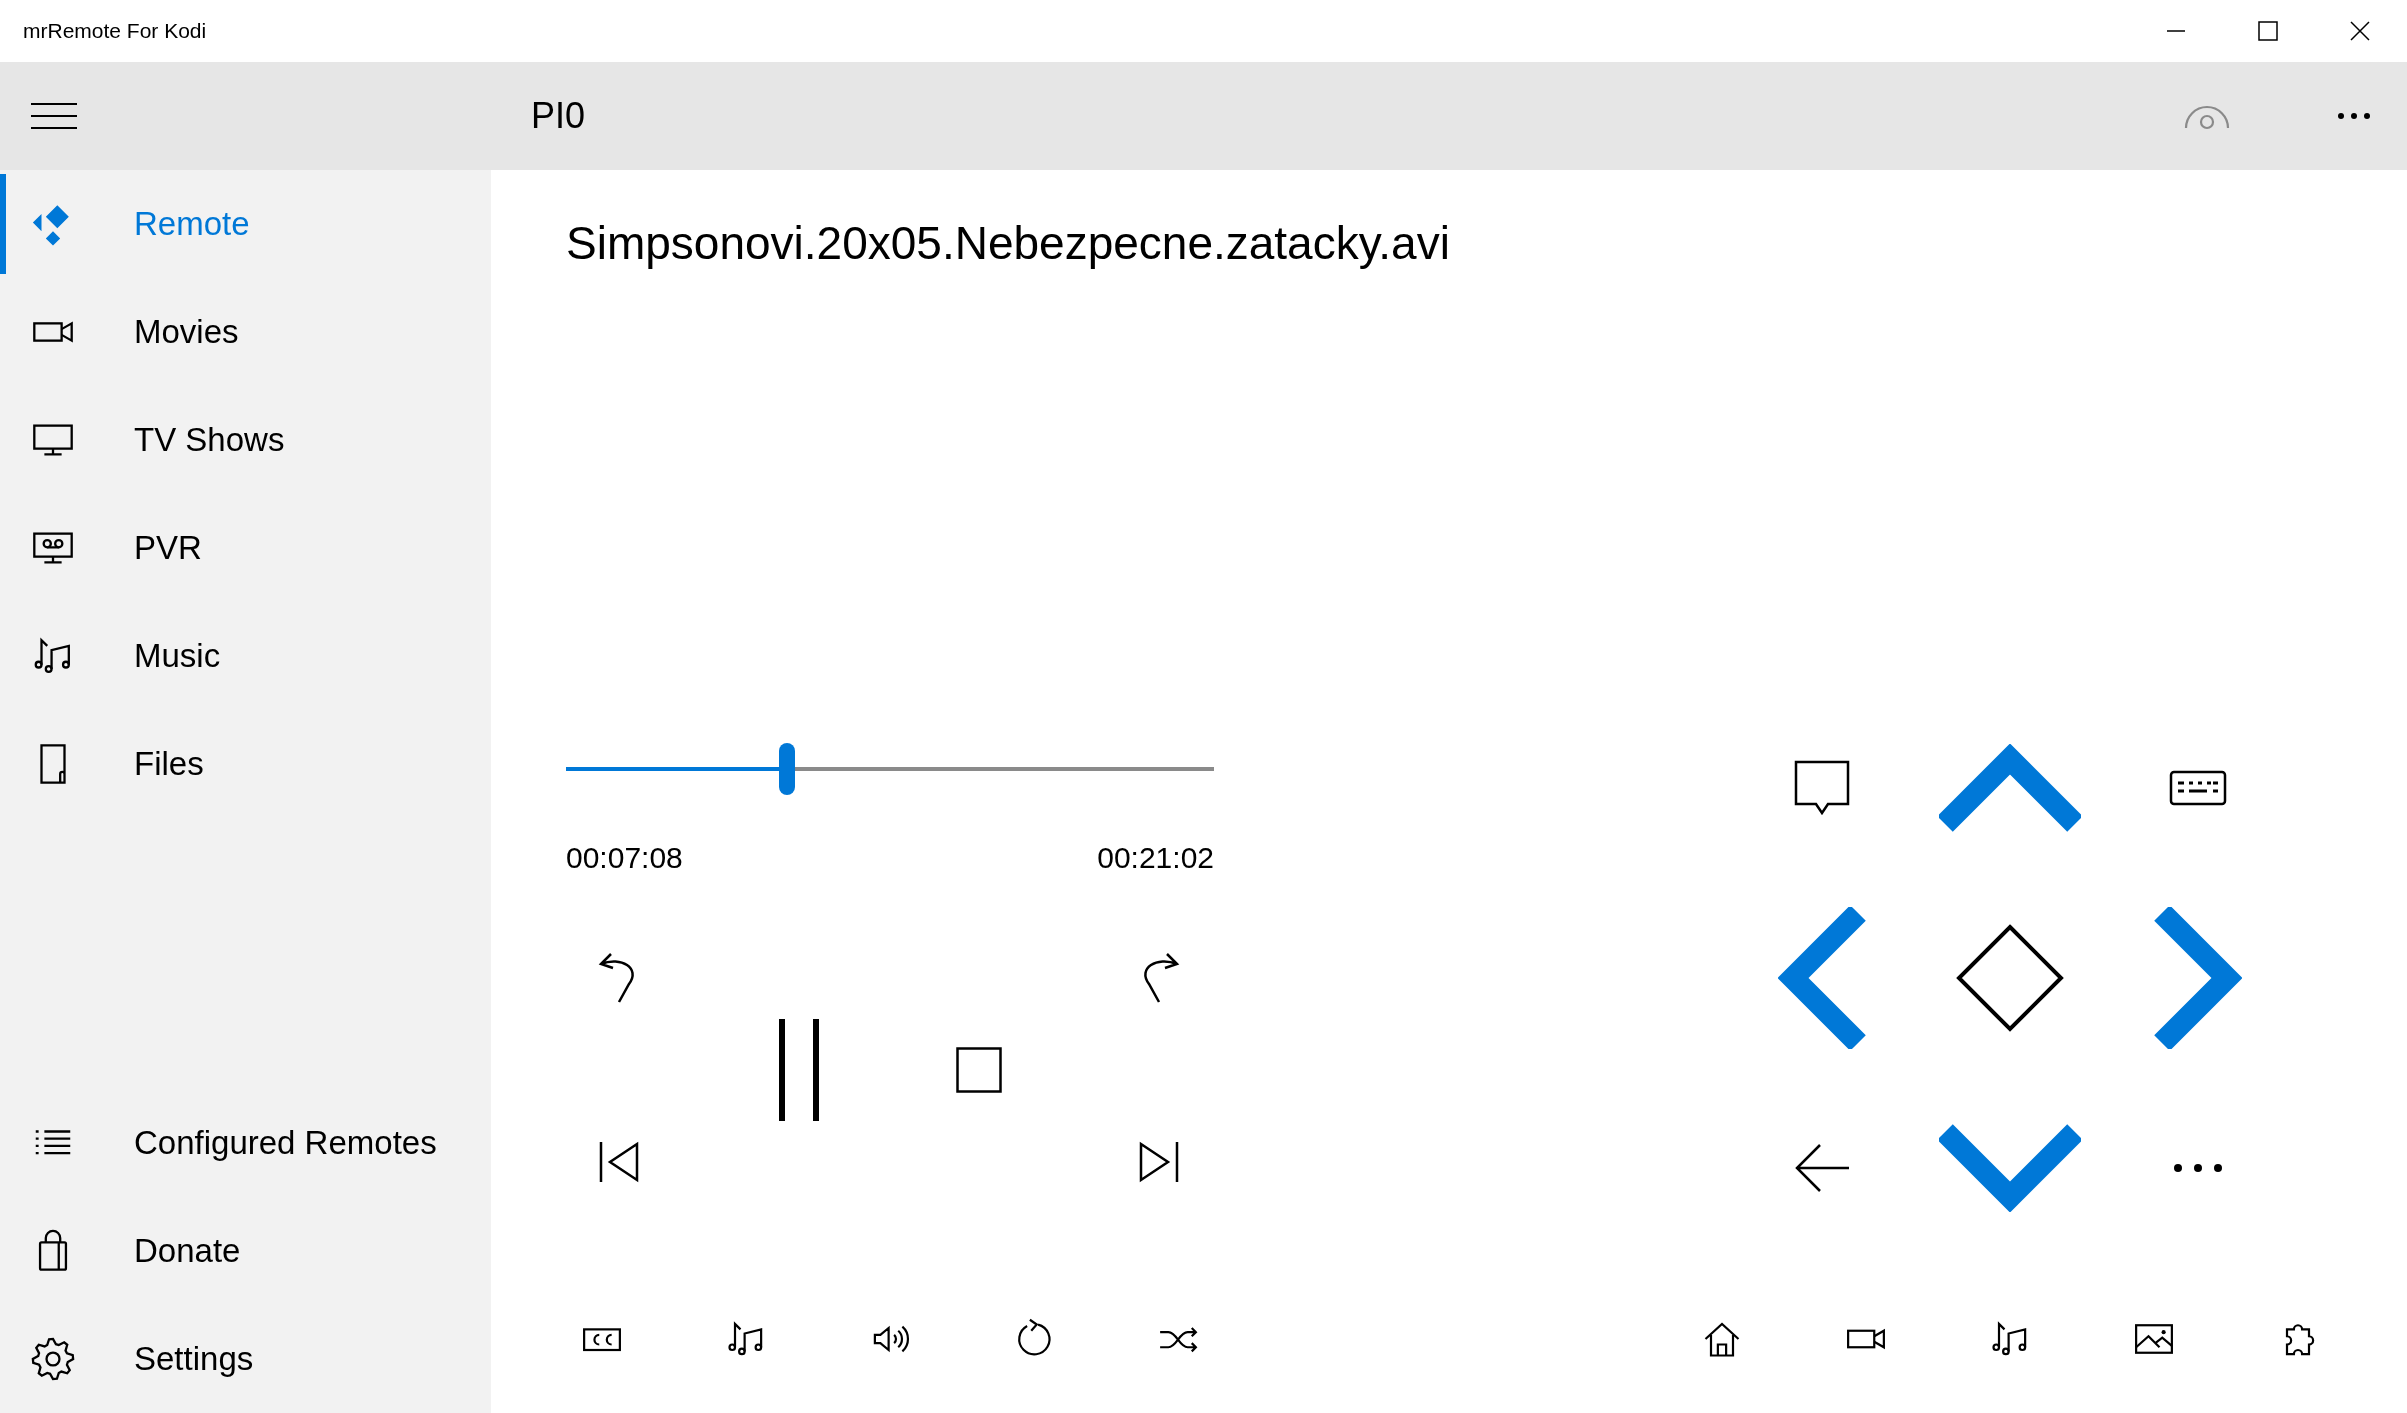  I want to click on pause-icon, so click(799, 1070).